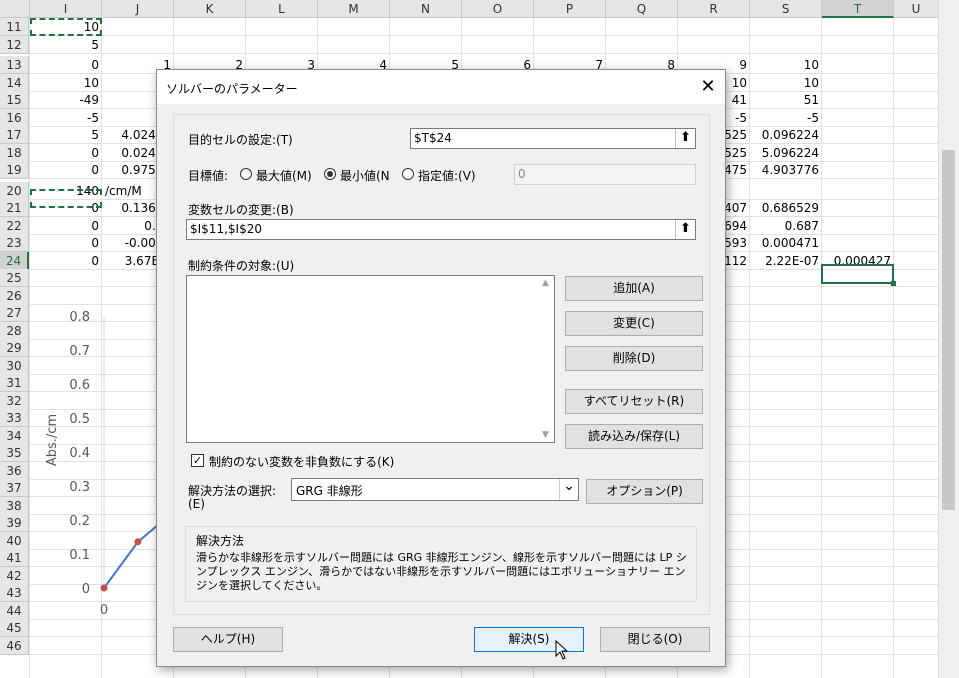 This screenshot has width=959, height=678. What do you see at coordinates (634, 358) in the screenshot?
I see `delete-button: 削除(D)` at bounding box center [634, 358].